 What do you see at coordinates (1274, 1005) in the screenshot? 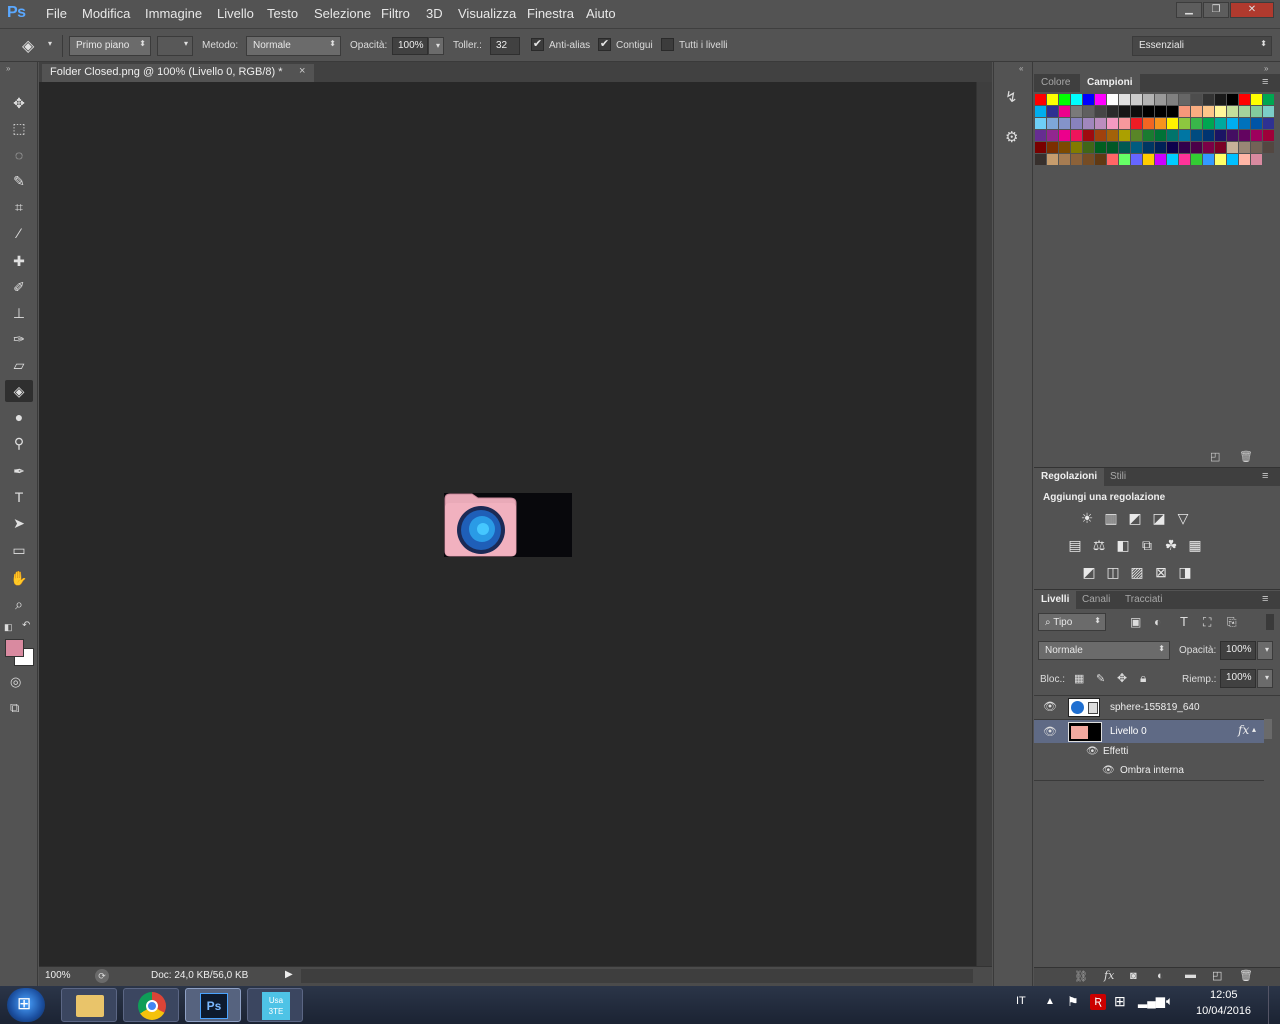
I see `show-desktop-button` at bounding box center [1274, 1005].